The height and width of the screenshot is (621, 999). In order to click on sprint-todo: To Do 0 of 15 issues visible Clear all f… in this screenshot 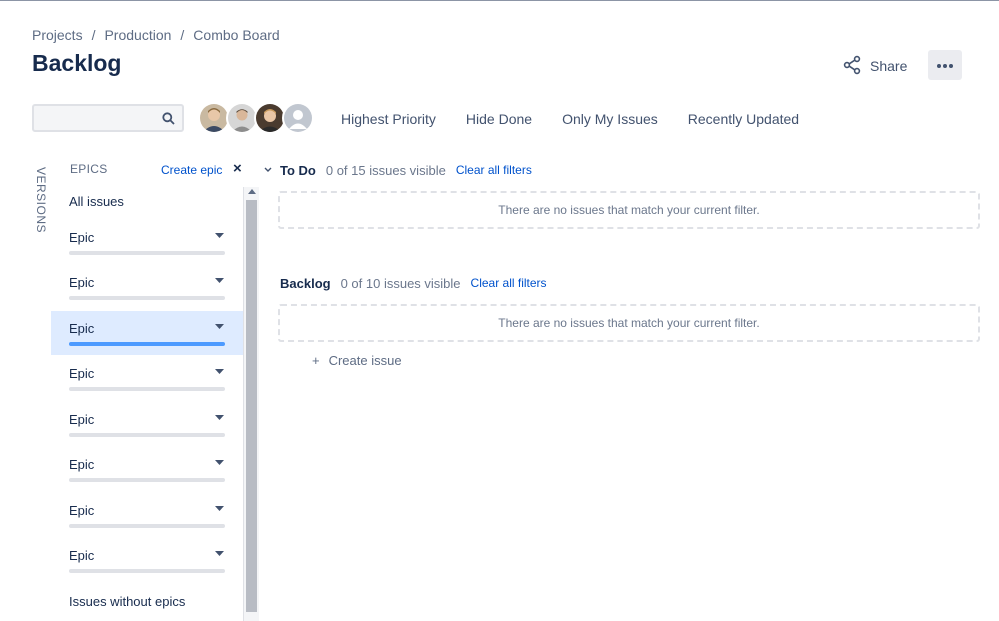, I will do `click(622, 194)`.